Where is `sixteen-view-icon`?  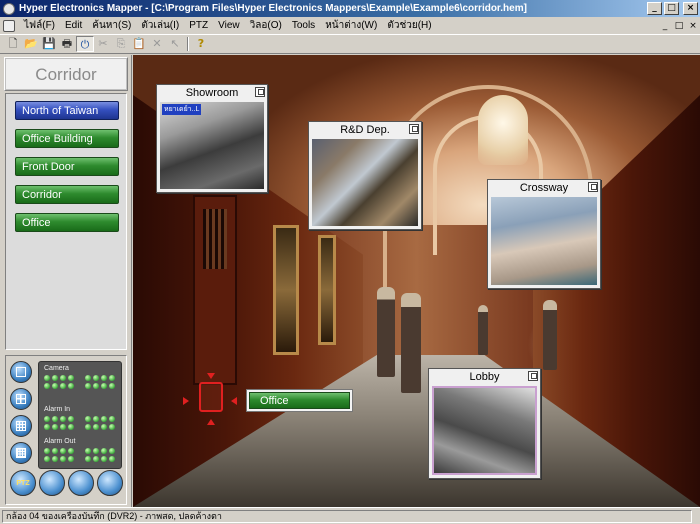 sixteen-view-icon is located at coordinates (21, 453).